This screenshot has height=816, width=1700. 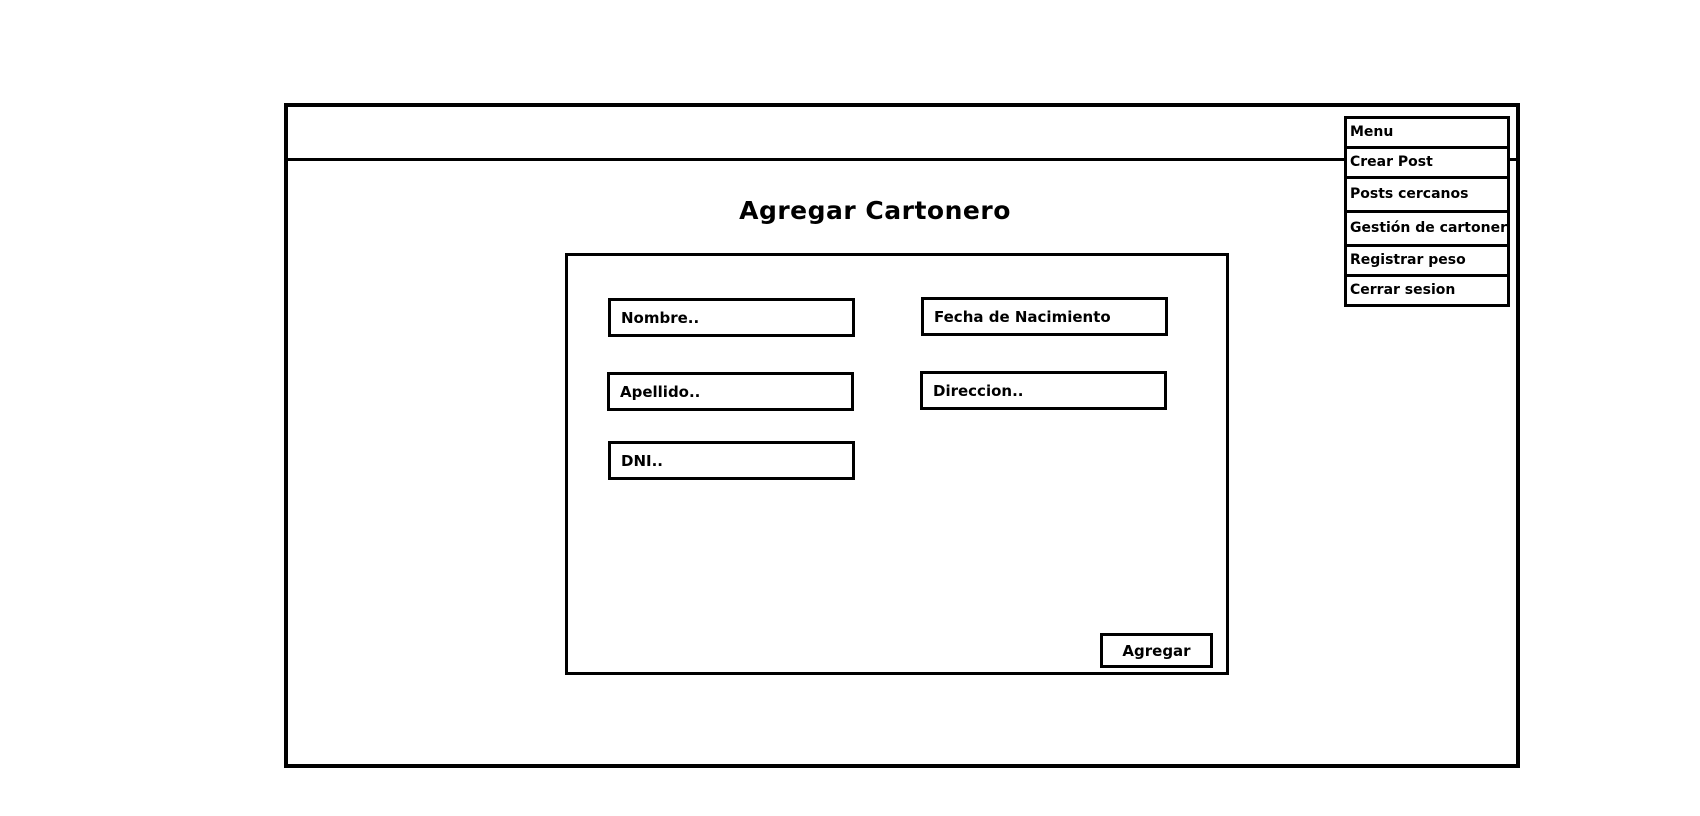 I want to click on page-title: Agregar Cartonero, so click(x=875, y=210).